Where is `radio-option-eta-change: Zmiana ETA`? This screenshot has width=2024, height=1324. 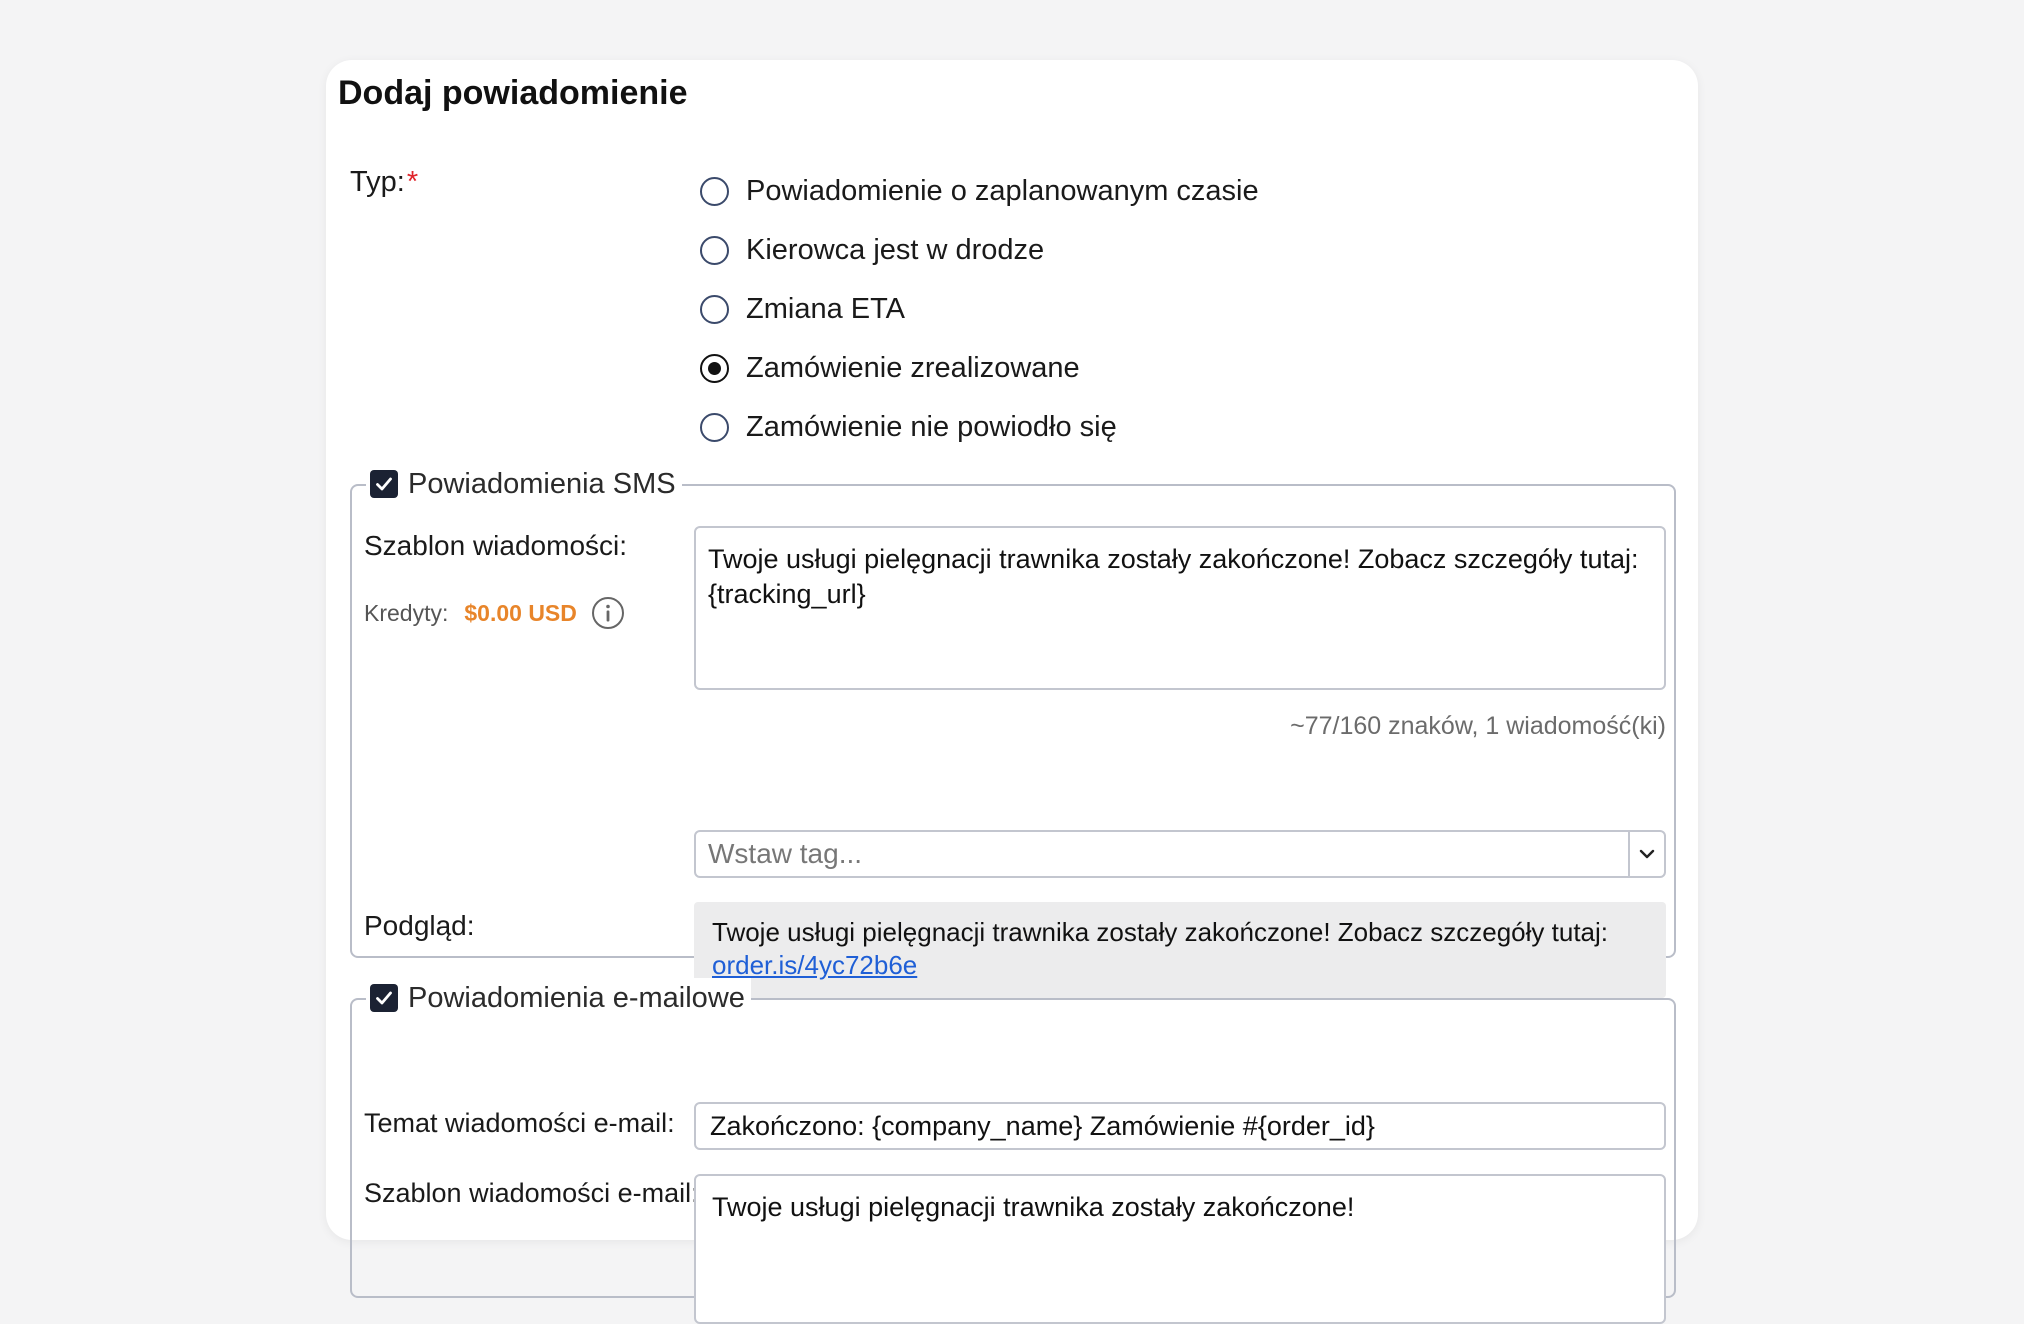
radio-option-eta-change: Zmiana ETA is located at coordinates (979, 309).